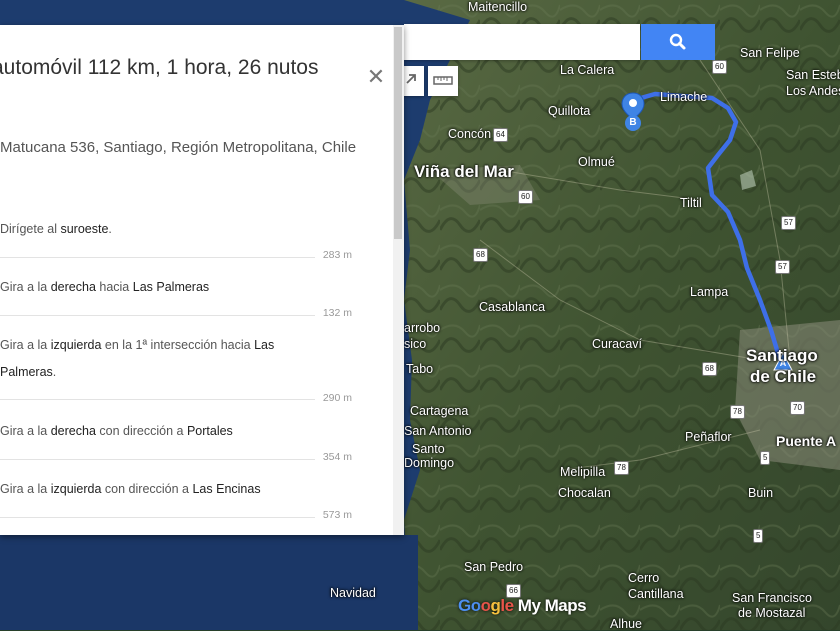 The image size is (840, 631). Describe the element at coordinates (783, 376) in the screenshot. I see `map-label: de Chile` at that location.